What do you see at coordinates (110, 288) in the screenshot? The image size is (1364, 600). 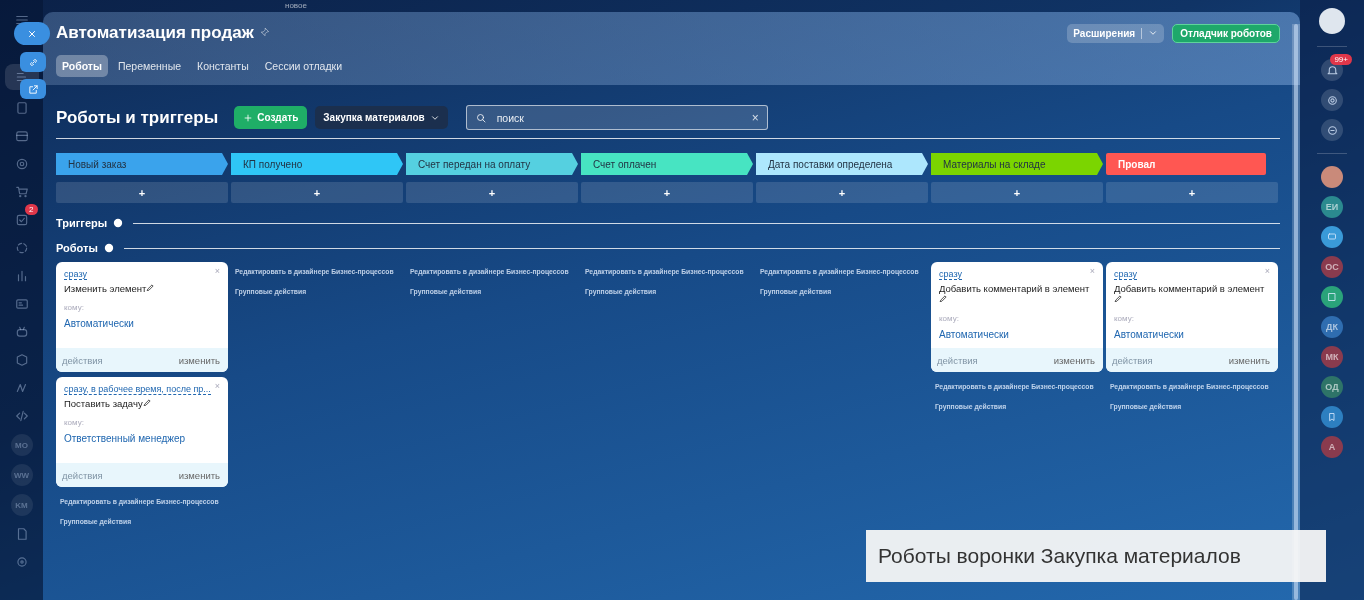 I see `robot-name: Изменить элемент` at bounding box center [110, 288].